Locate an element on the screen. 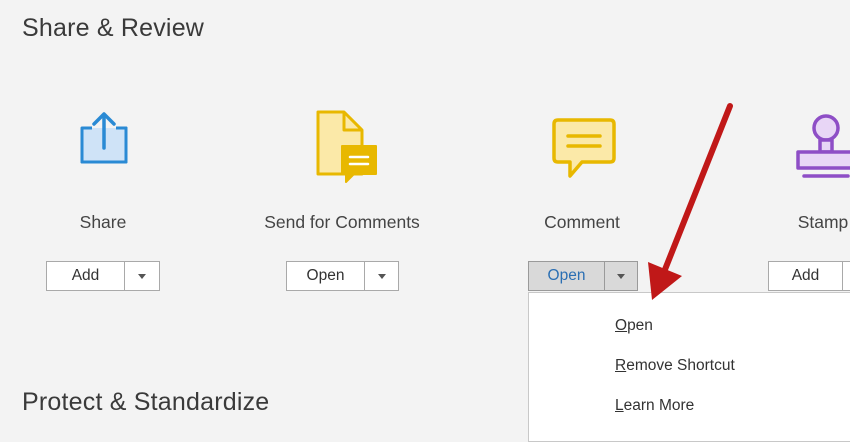 The width and height of the screenshot is (850, 442). tool-label-comment: Comment is located at coordinates (582, 222).